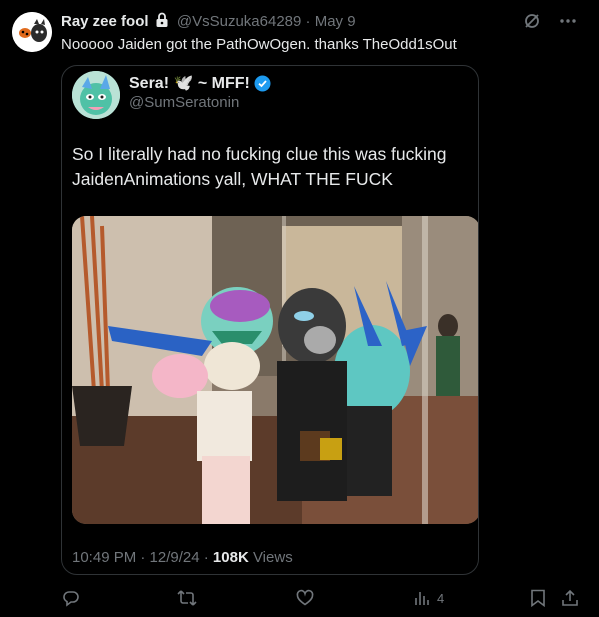 The height and width of the screenshot is (617, 599). I want to click on retweet-icon, so click(187, 598).